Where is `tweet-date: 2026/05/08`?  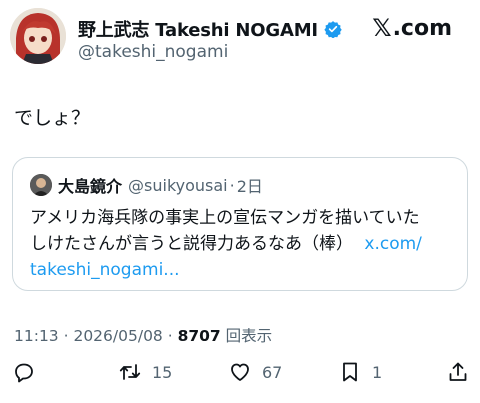 tweet-date: 2026/05/08 is located at coordinates (117, 336).